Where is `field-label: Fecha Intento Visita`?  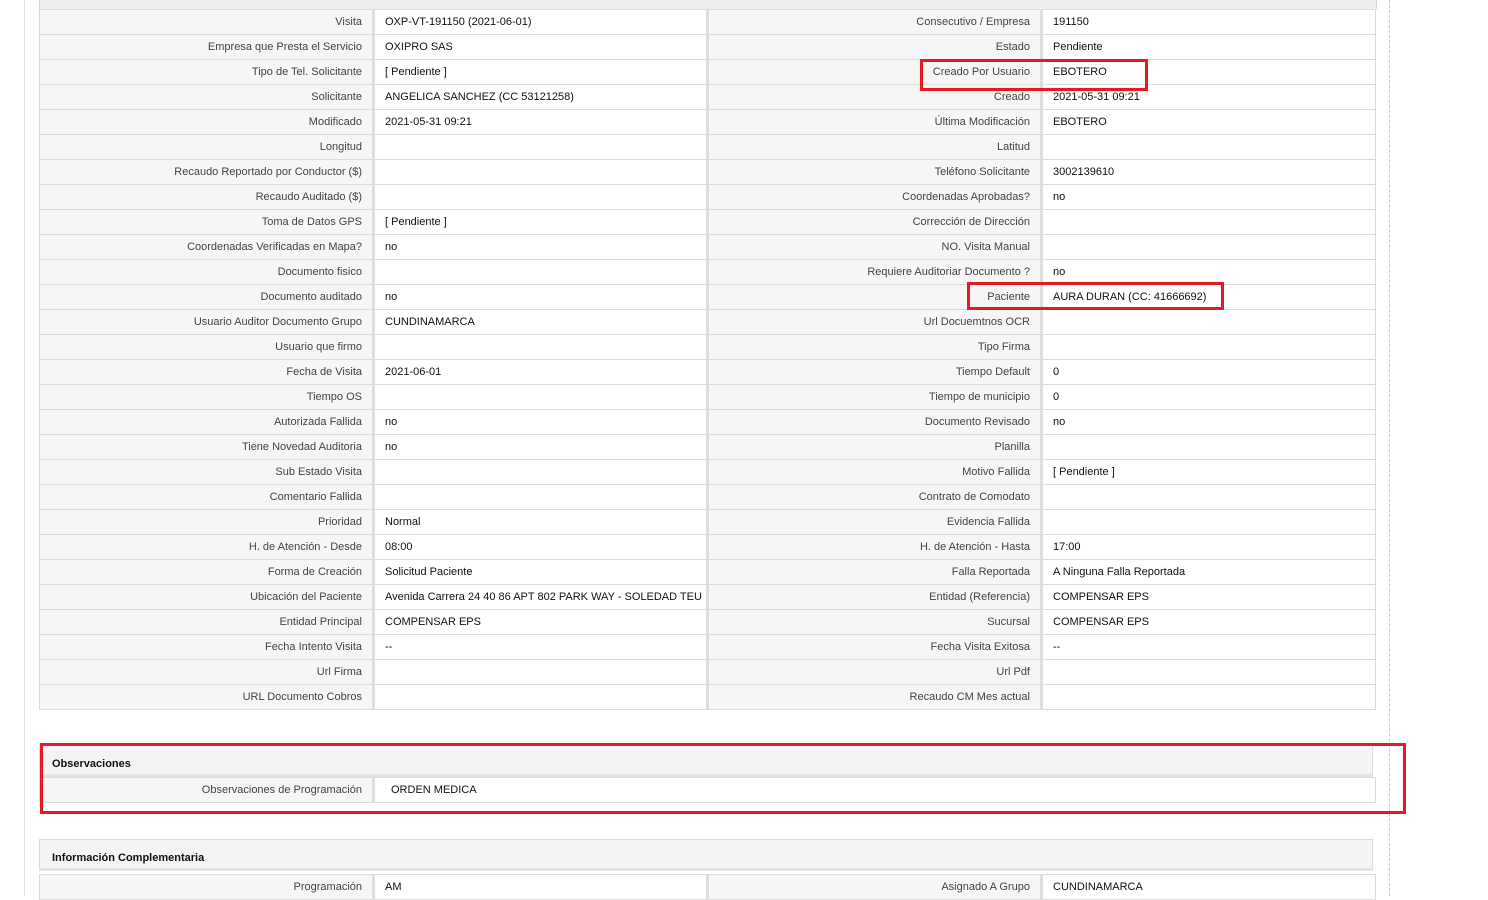
field-label: Fecha Intento Visita is located at coordinates (207, 647).